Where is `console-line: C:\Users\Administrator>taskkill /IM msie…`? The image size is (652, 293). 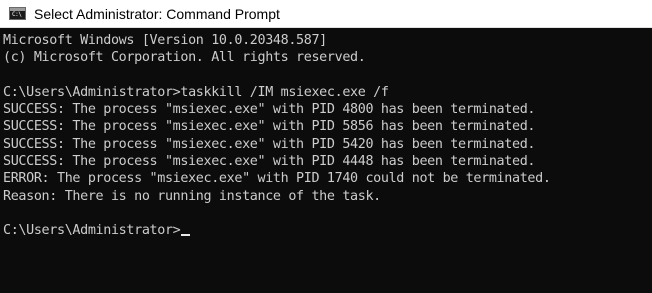
console-line: C:\Users\Administrator>taskkill /IM msie… is located at coordinates (196, 92).